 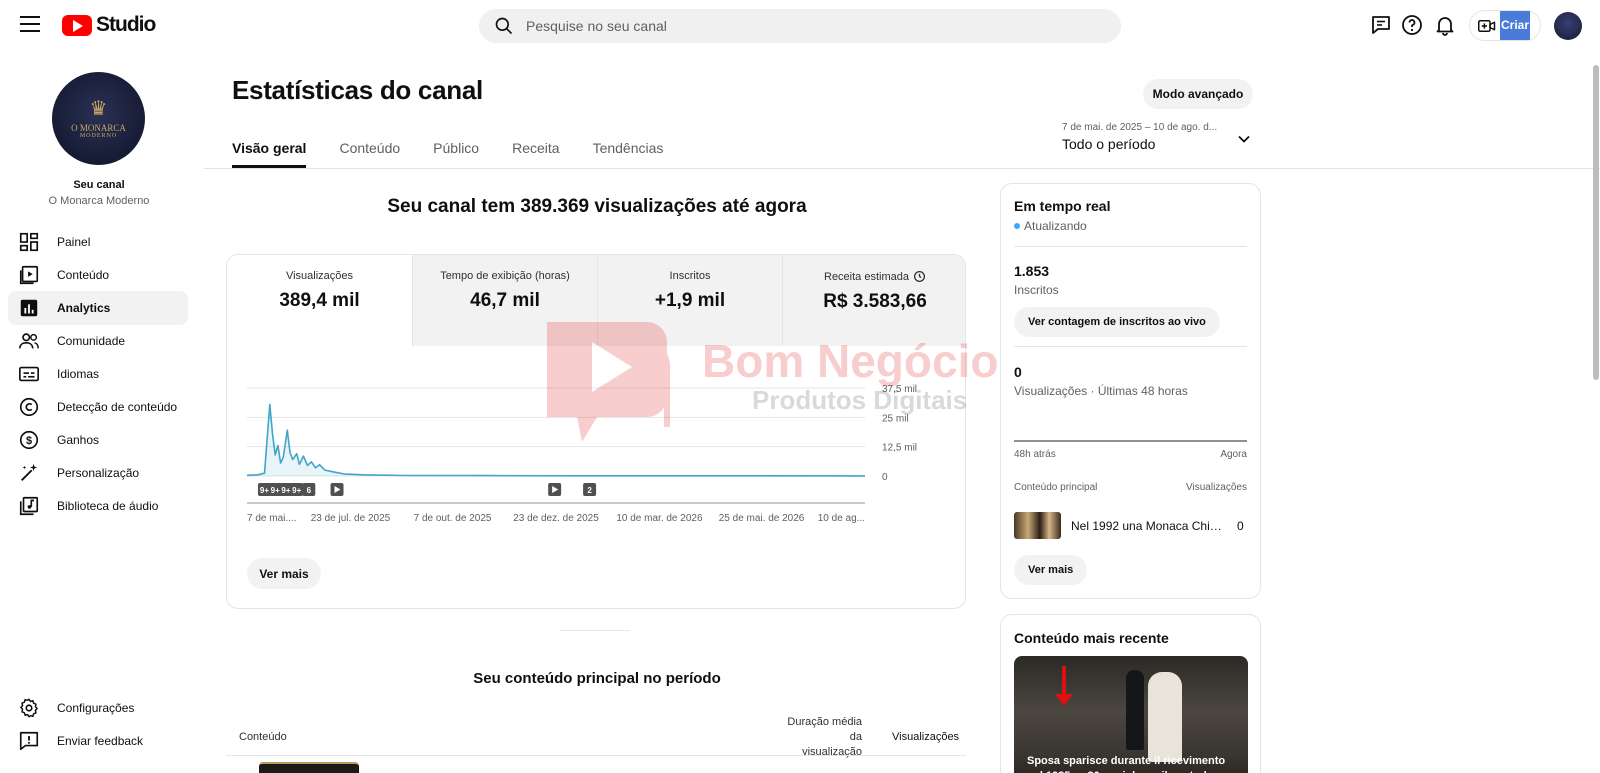 I want to click on sidebar-item-conteudo: Conteúdo, so click(x=98, y=275).